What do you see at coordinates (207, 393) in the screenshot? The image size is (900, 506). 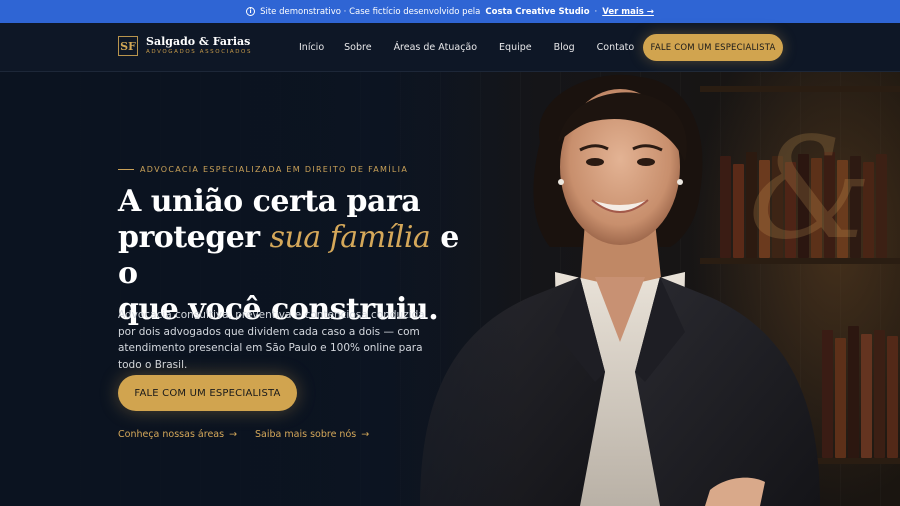 I see `hero-cta-button: FALE COM UM ESPECIALISTA` at bounding box center [207, 393].